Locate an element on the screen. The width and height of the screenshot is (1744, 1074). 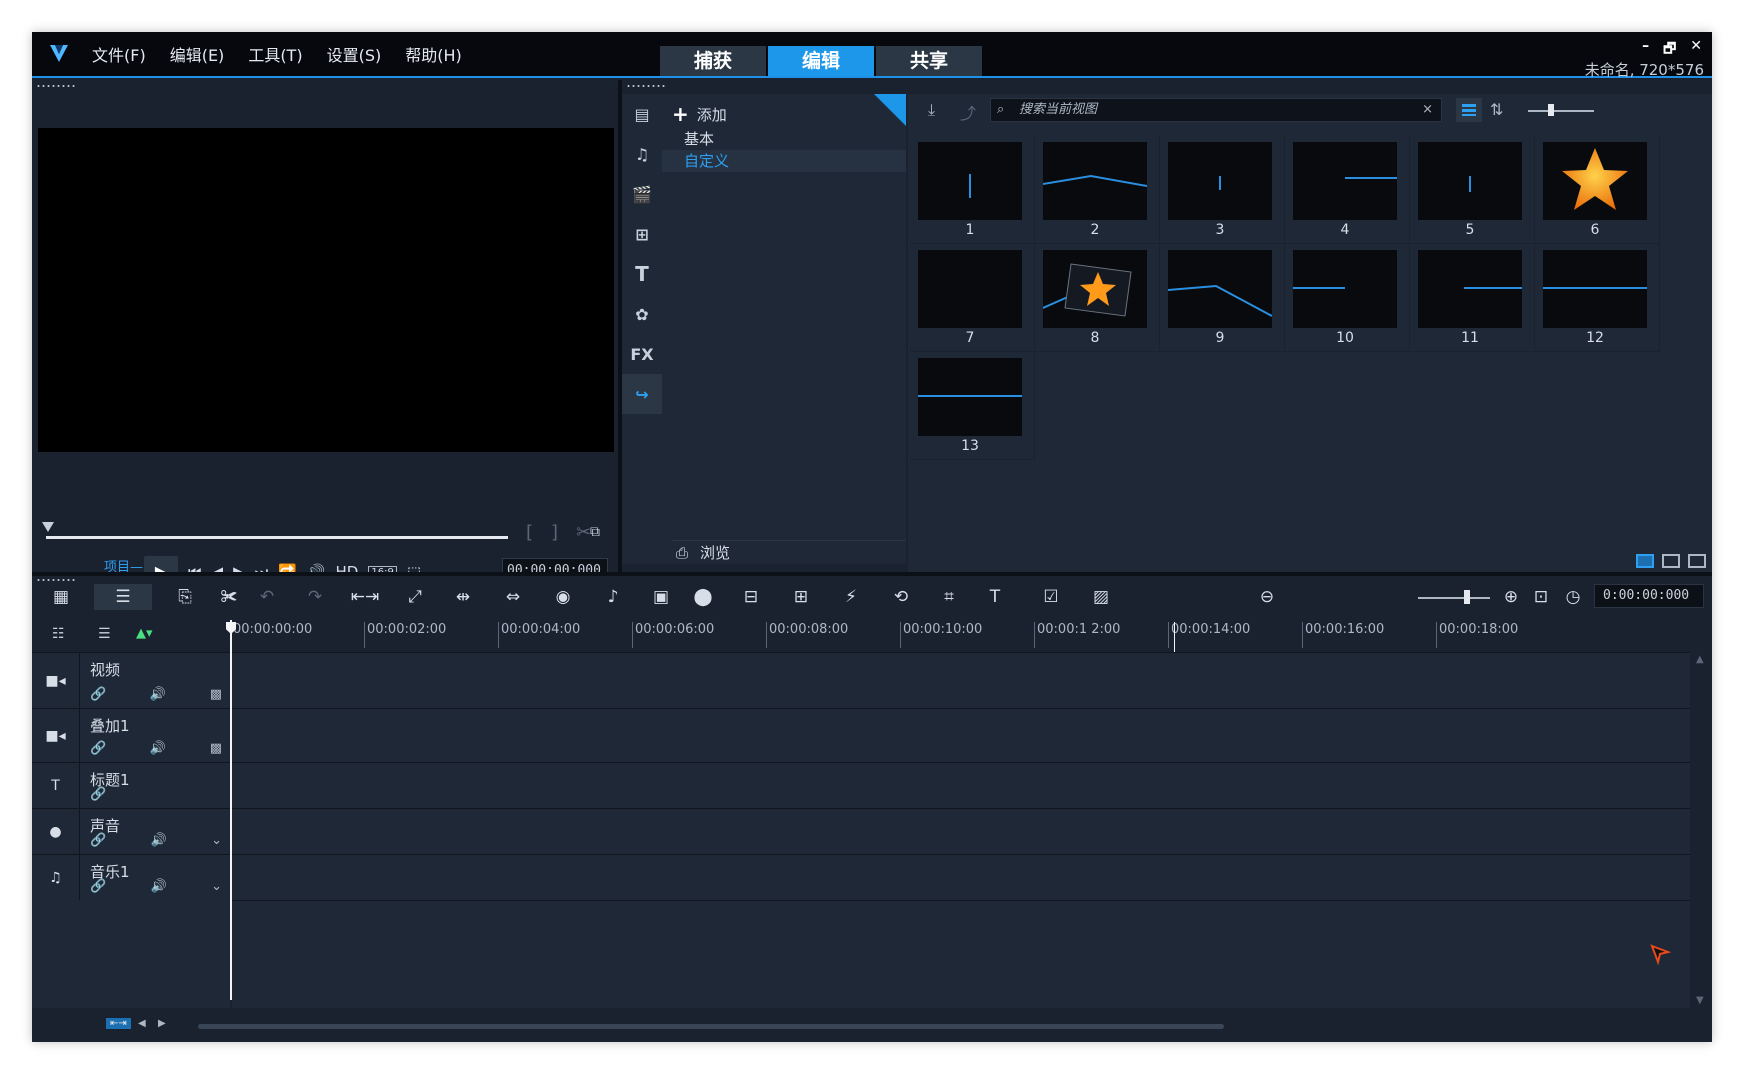
folder-custom: 自定义 is located at coordinates (784, 161).